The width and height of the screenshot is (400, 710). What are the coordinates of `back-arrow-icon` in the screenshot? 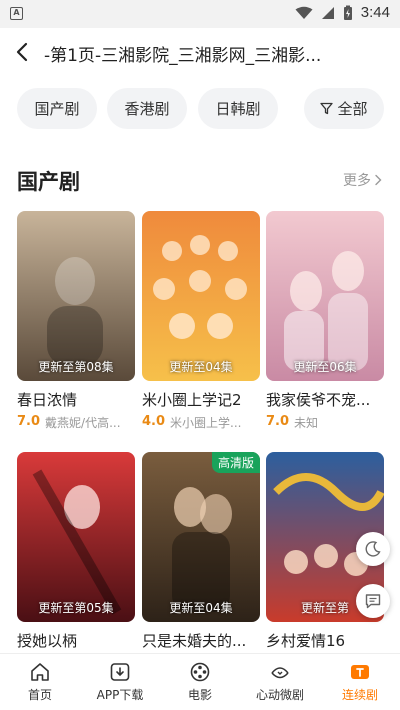 It's located at (22, 52).